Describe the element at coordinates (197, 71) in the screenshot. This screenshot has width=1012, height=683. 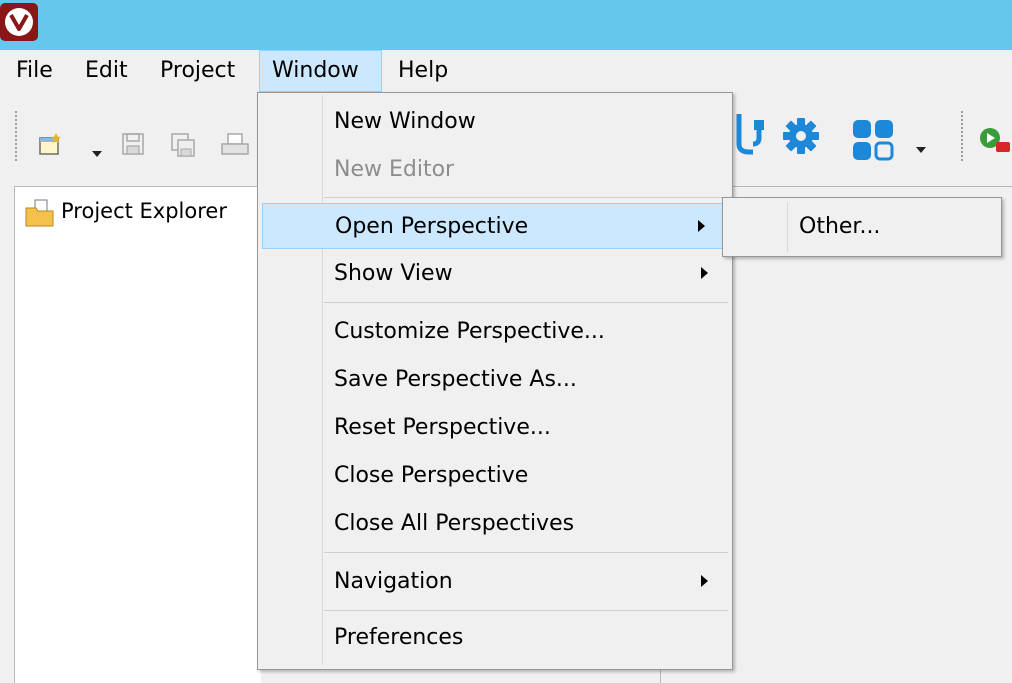
I see `menu-project: Project` at that location.